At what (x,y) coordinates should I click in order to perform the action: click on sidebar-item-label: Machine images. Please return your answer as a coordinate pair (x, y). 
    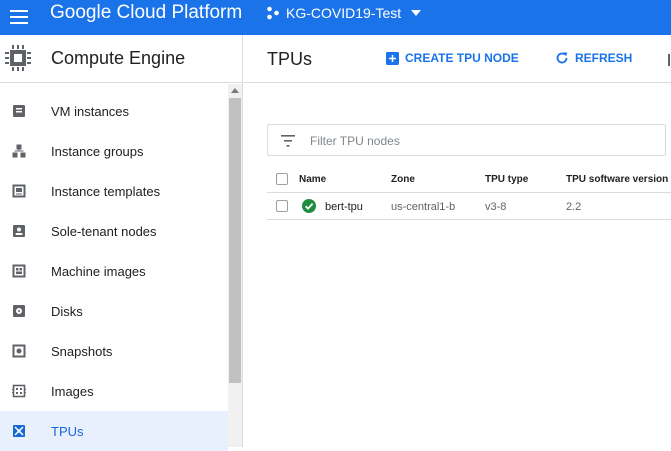
    Looking at the image, I should click on (98, 271).